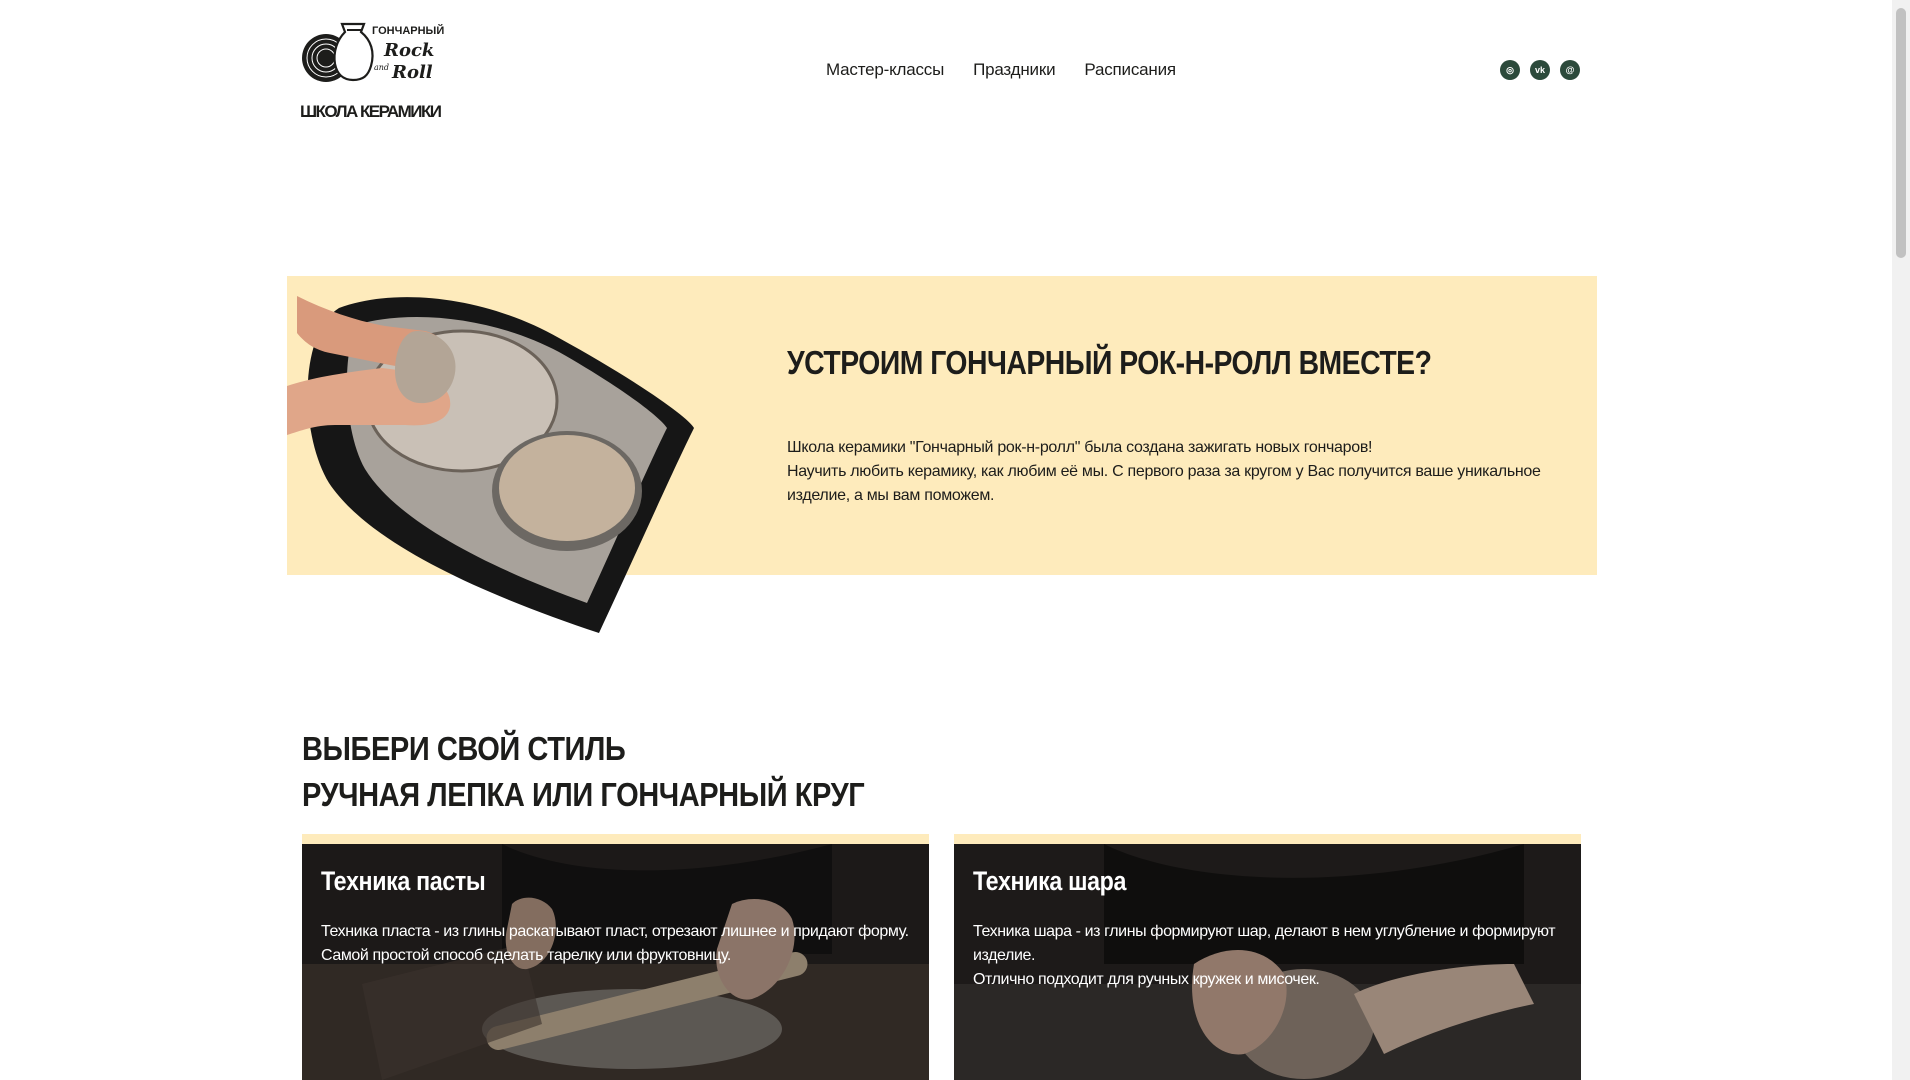  I want to click on logo-line1: ГОНЧАРНЫЙ, so click(408, 30).